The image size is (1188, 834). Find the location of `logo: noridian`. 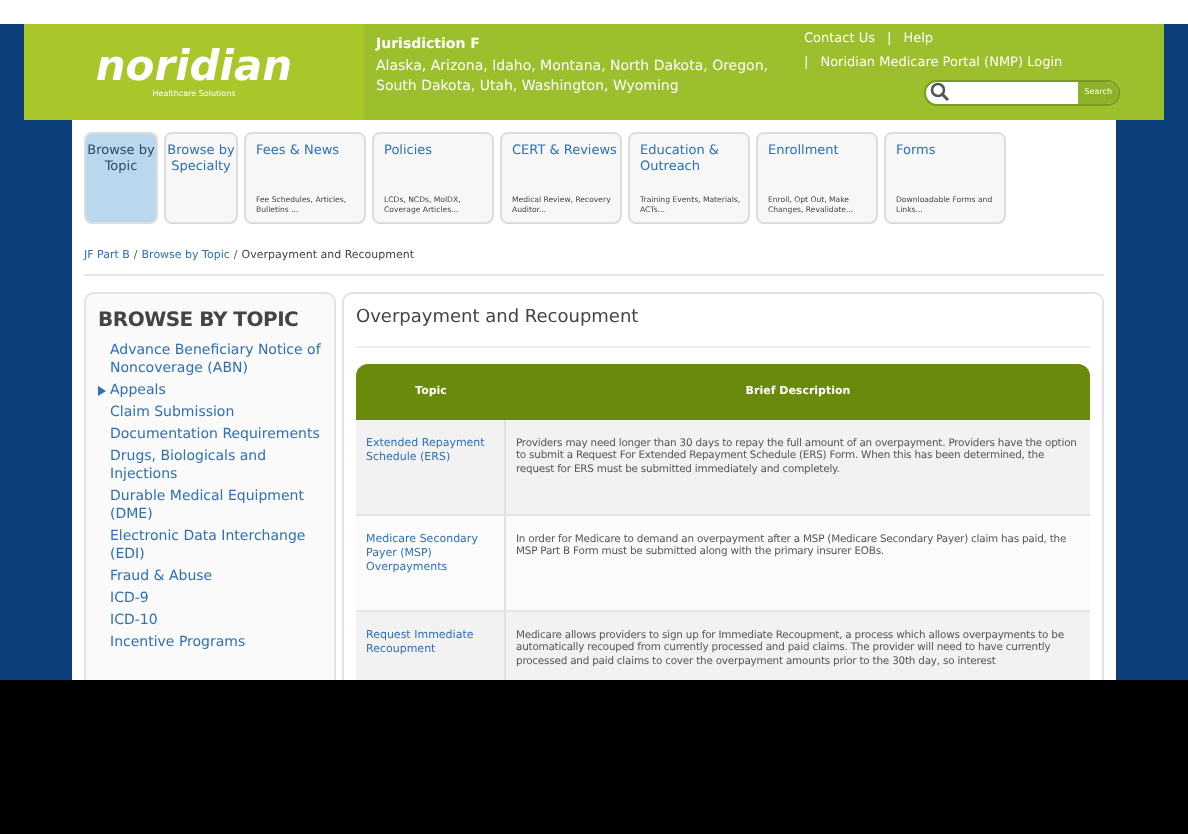

logo: noridian is located at coordinates (194, 66).